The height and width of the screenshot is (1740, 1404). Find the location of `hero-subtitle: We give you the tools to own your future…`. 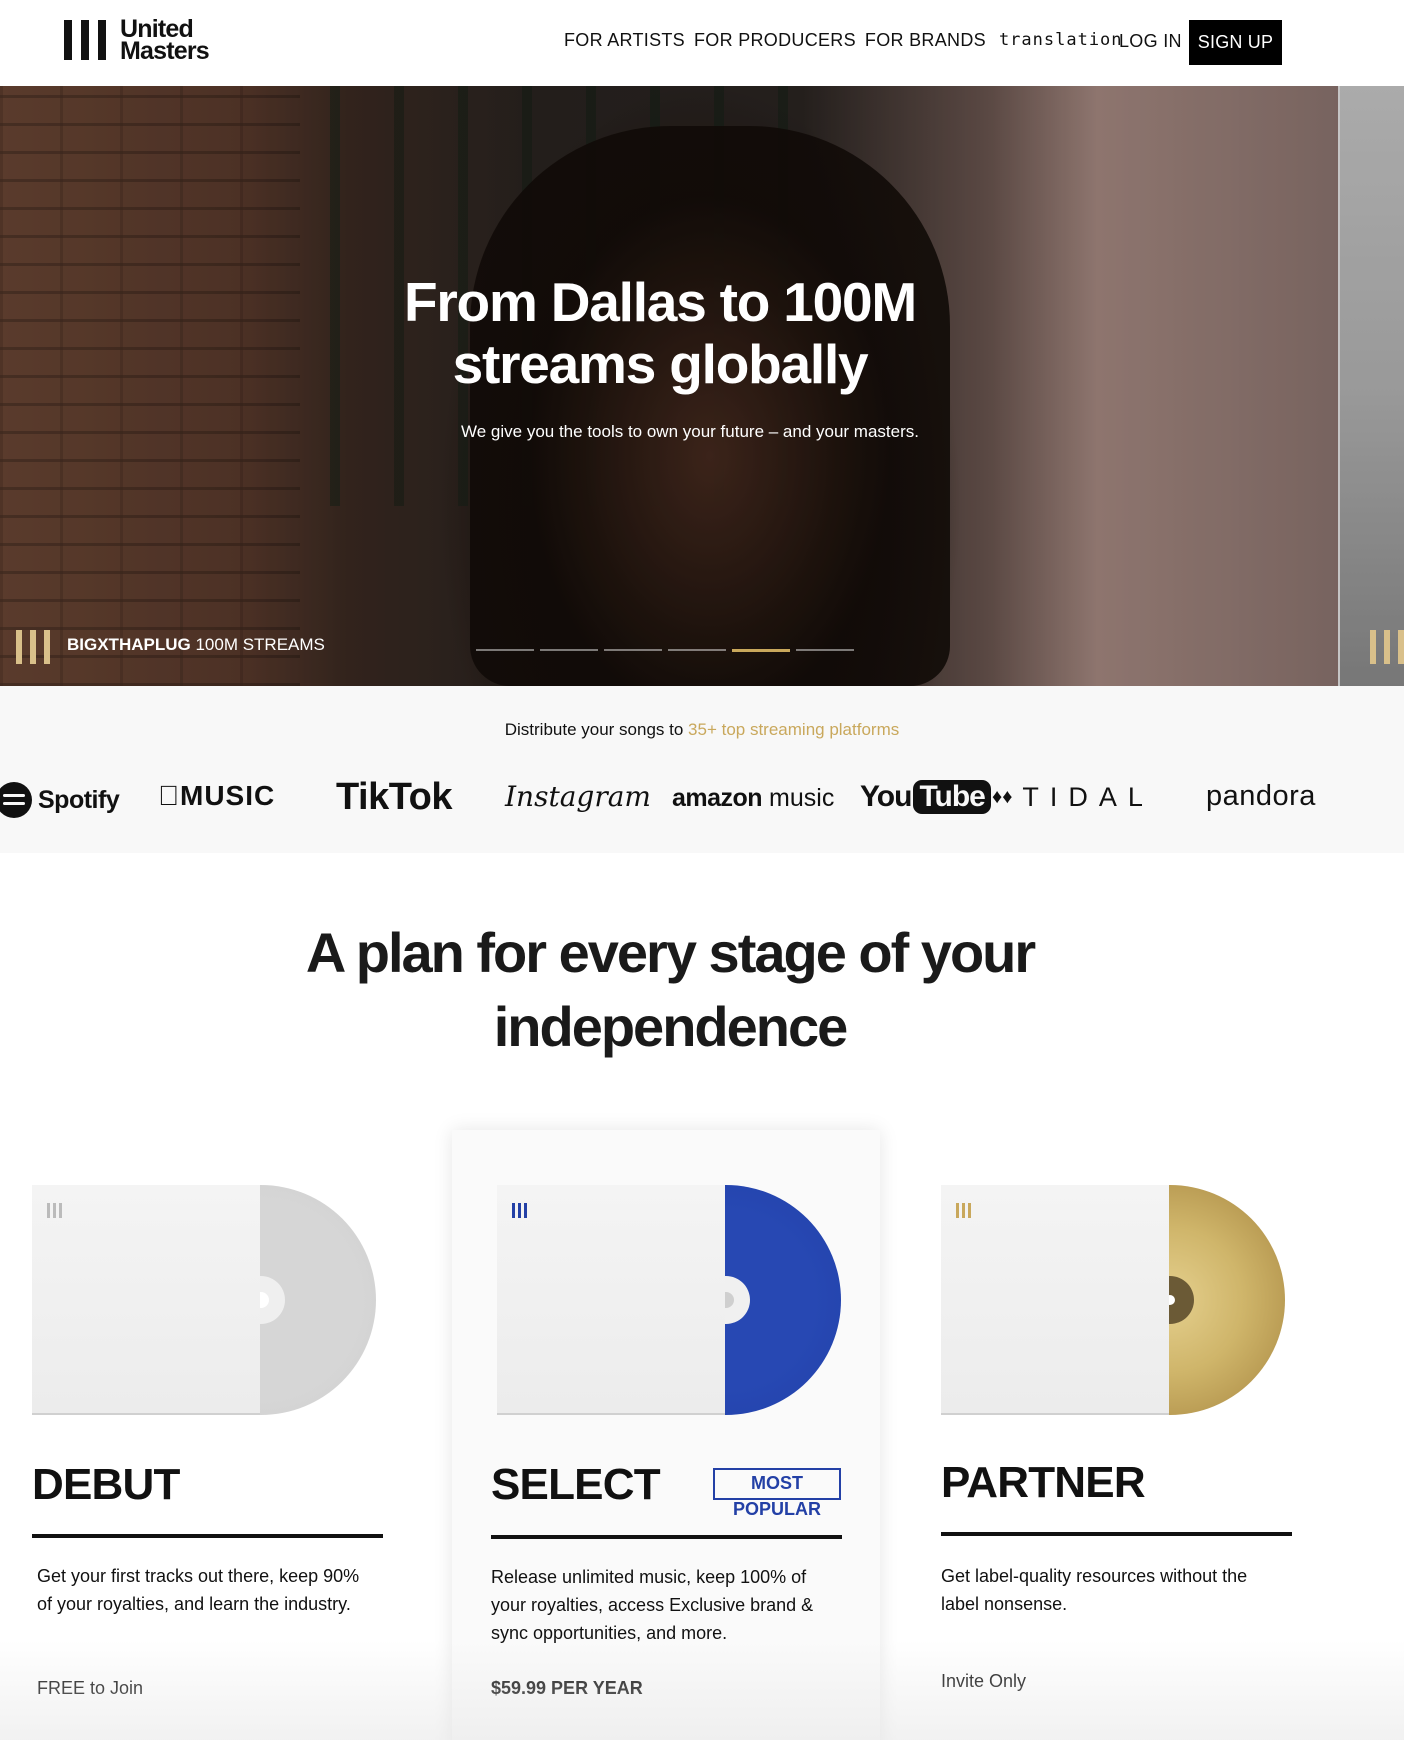

hero-subtitle: We give you the tools to own your future… is located at coordinates (690, 431).